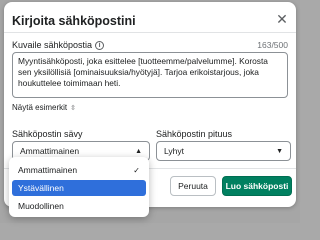  Describe the element at coordinates (174, 151) in the screenshot. I see `length-selected-value: Lyhyt` at that location.